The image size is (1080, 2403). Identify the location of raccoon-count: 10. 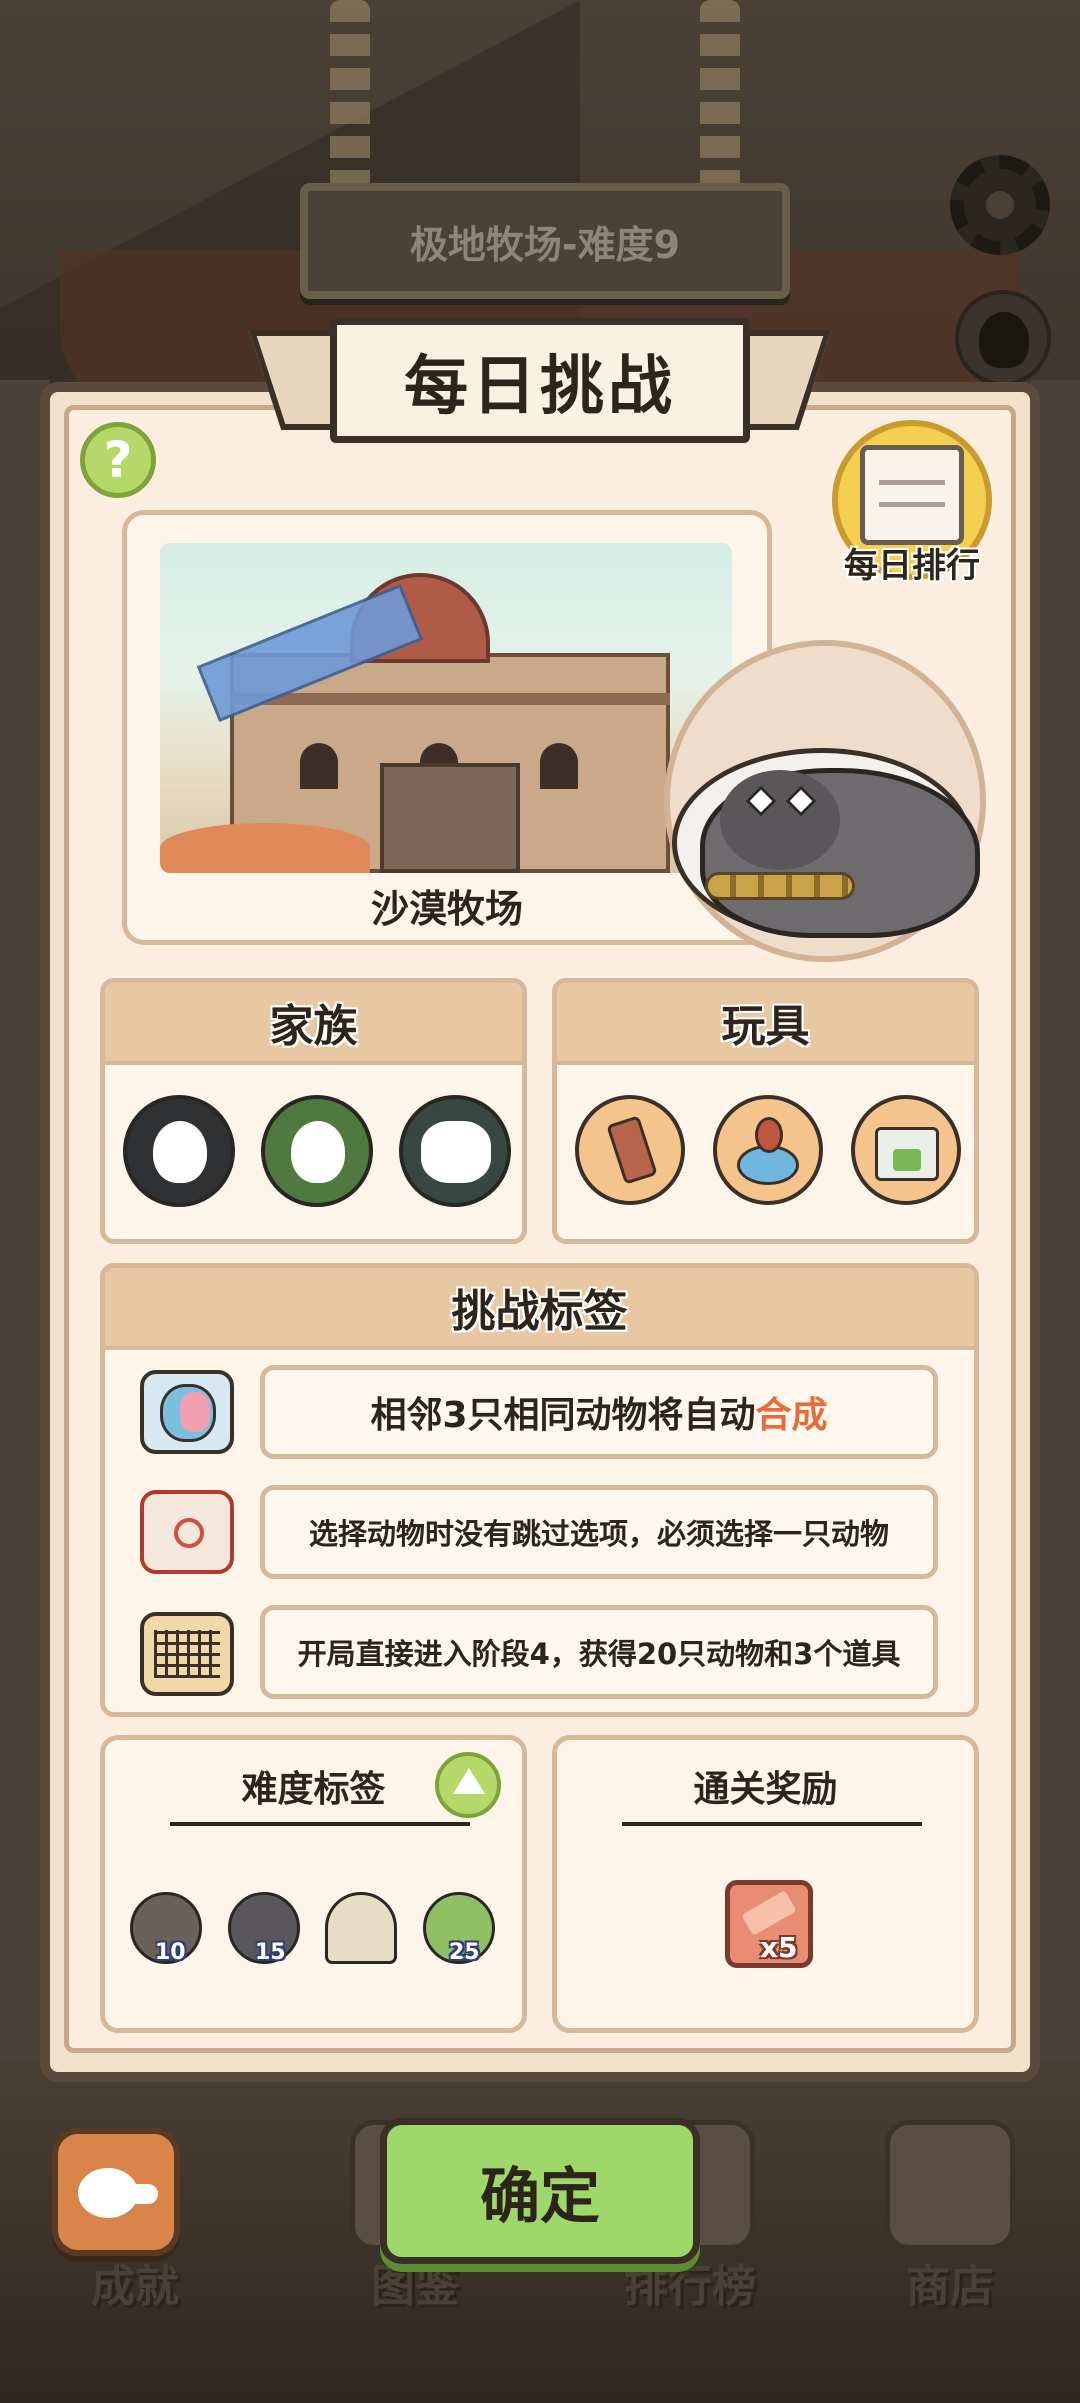
(170, 1952).